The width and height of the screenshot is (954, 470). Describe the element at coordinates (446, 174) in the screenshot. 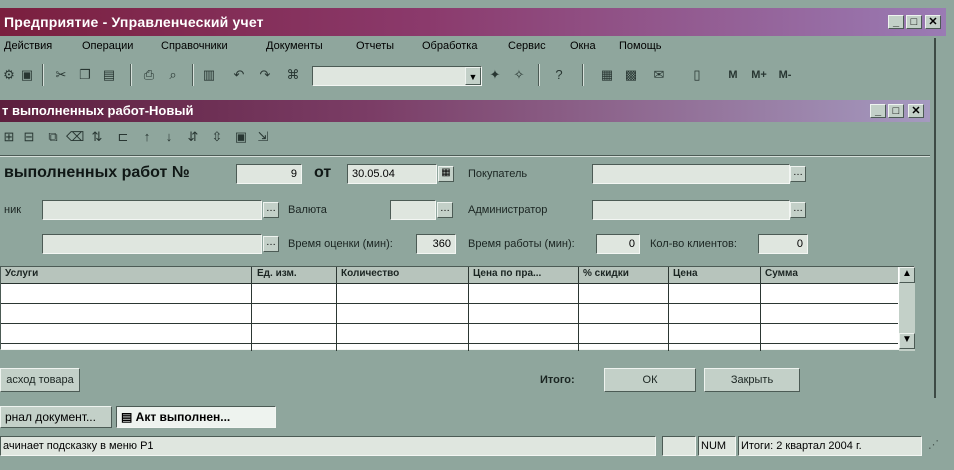

I see `calendar-icon: ▦` at that location.